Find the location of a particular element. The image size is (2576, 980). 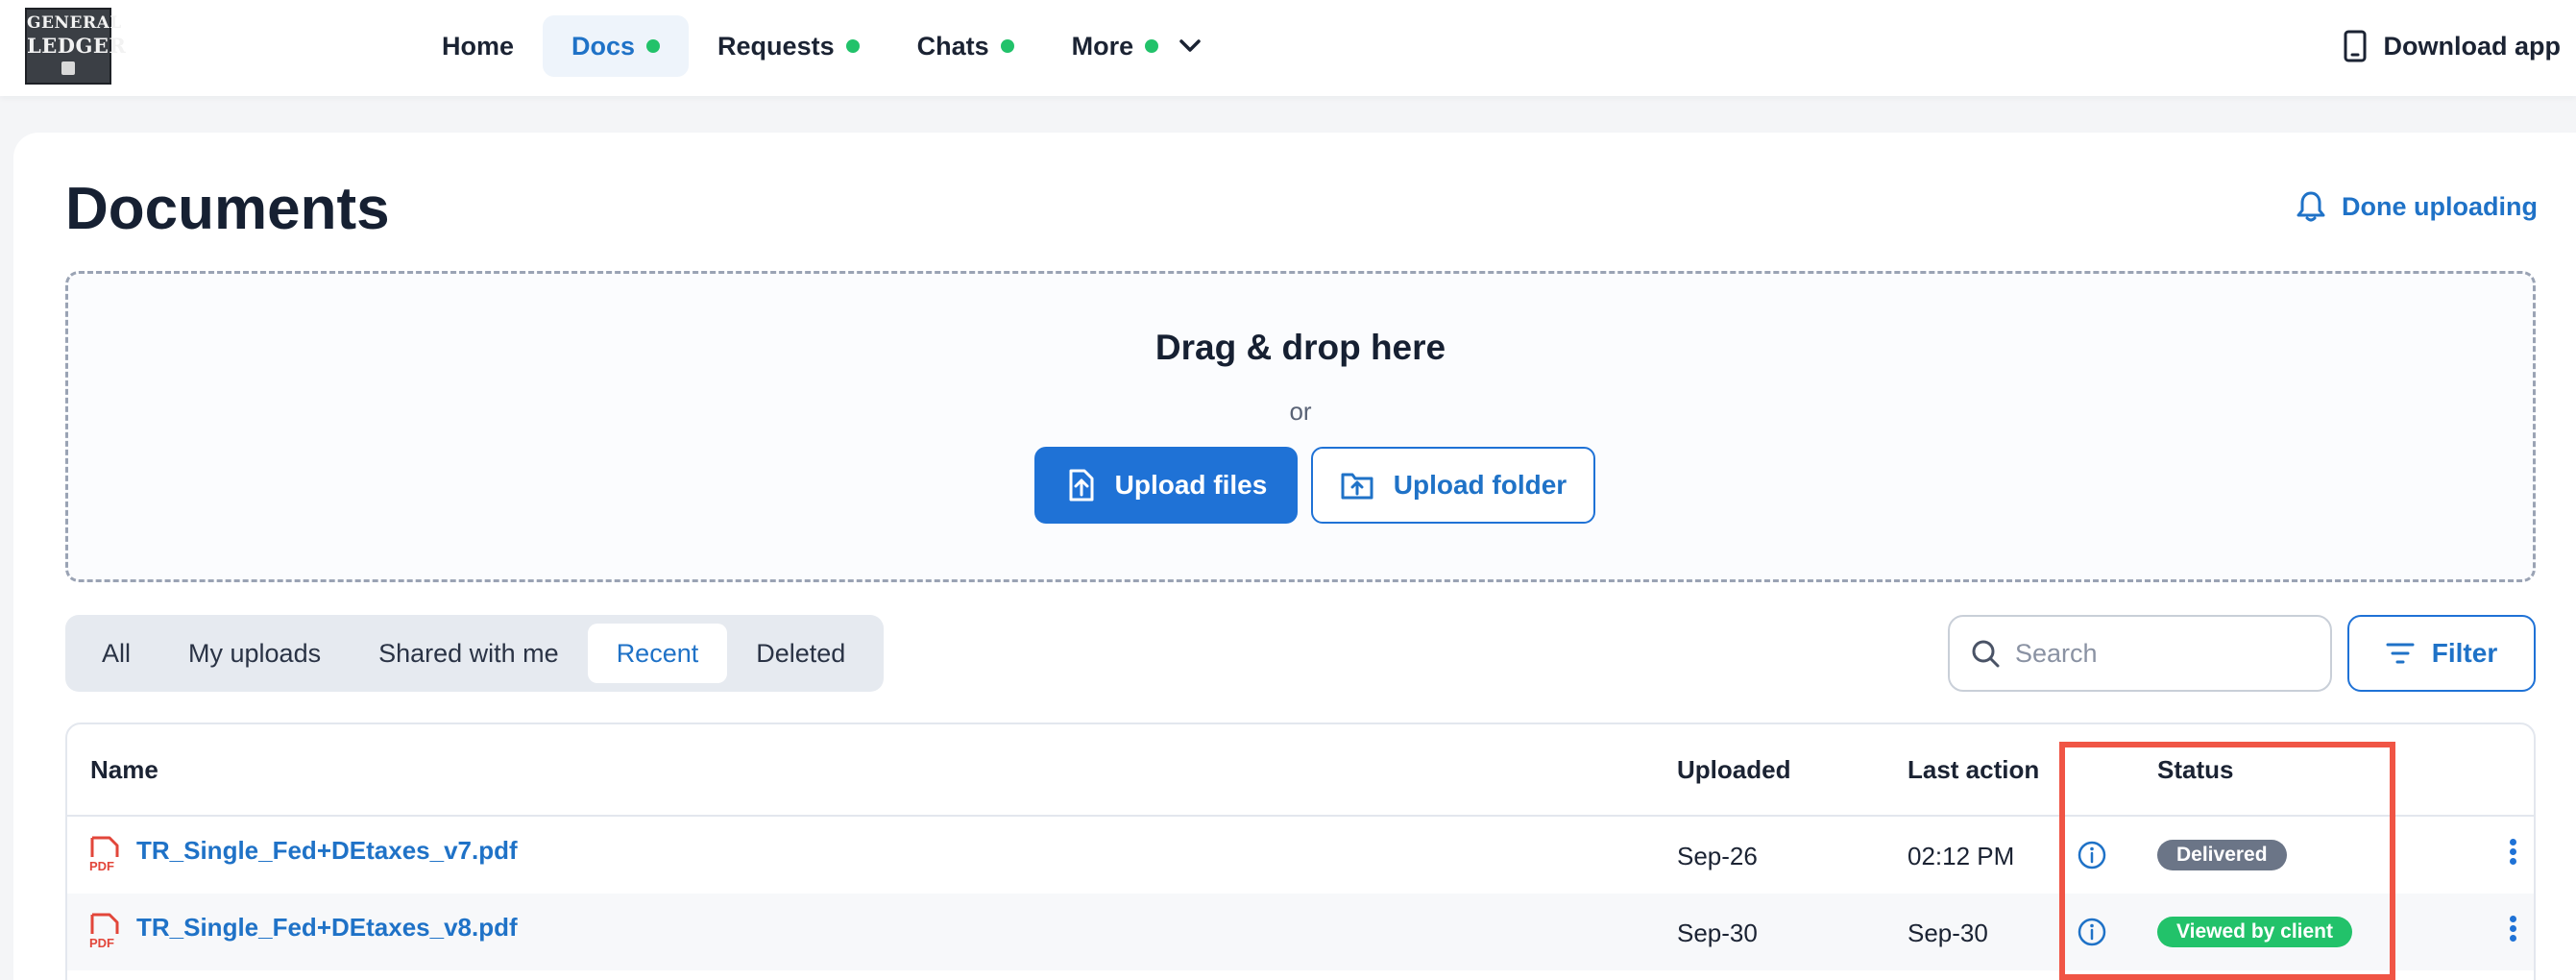

nav-requests-label: Requests is located at coordinates (776, 46).